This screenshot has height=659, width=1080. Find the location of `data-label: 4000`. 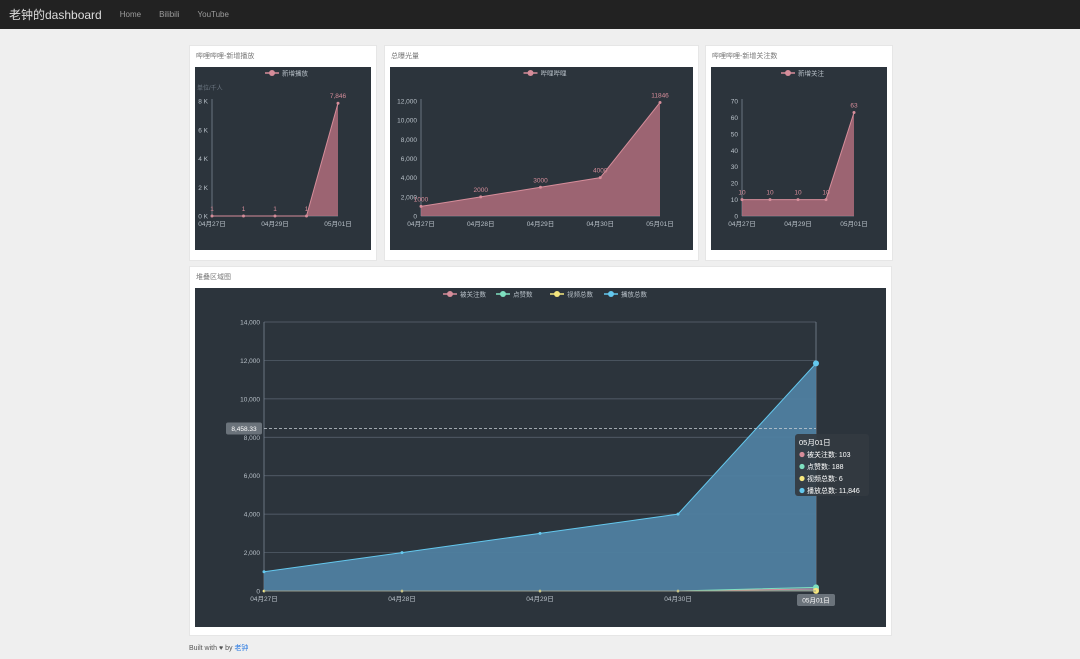

data-label: 4000 is located at coordinates (600, 171).